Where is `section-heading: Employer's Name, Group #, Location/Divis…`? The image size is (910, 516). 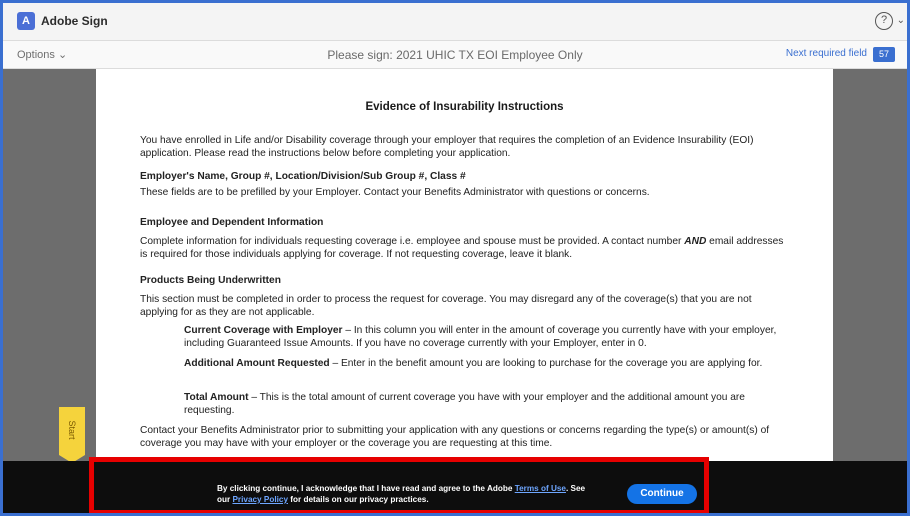
section-heading: Employer's Name, Group #, Location/Divis… is located at coordinates (303, 176).